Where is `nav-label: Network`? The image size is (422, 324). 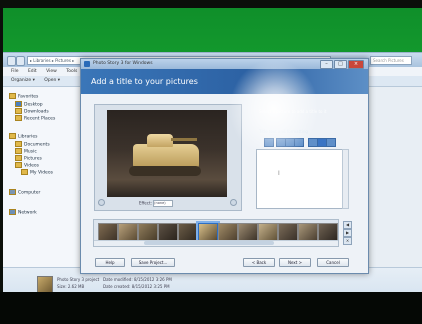 nav-label: Network is located at coordinates (27, 213).